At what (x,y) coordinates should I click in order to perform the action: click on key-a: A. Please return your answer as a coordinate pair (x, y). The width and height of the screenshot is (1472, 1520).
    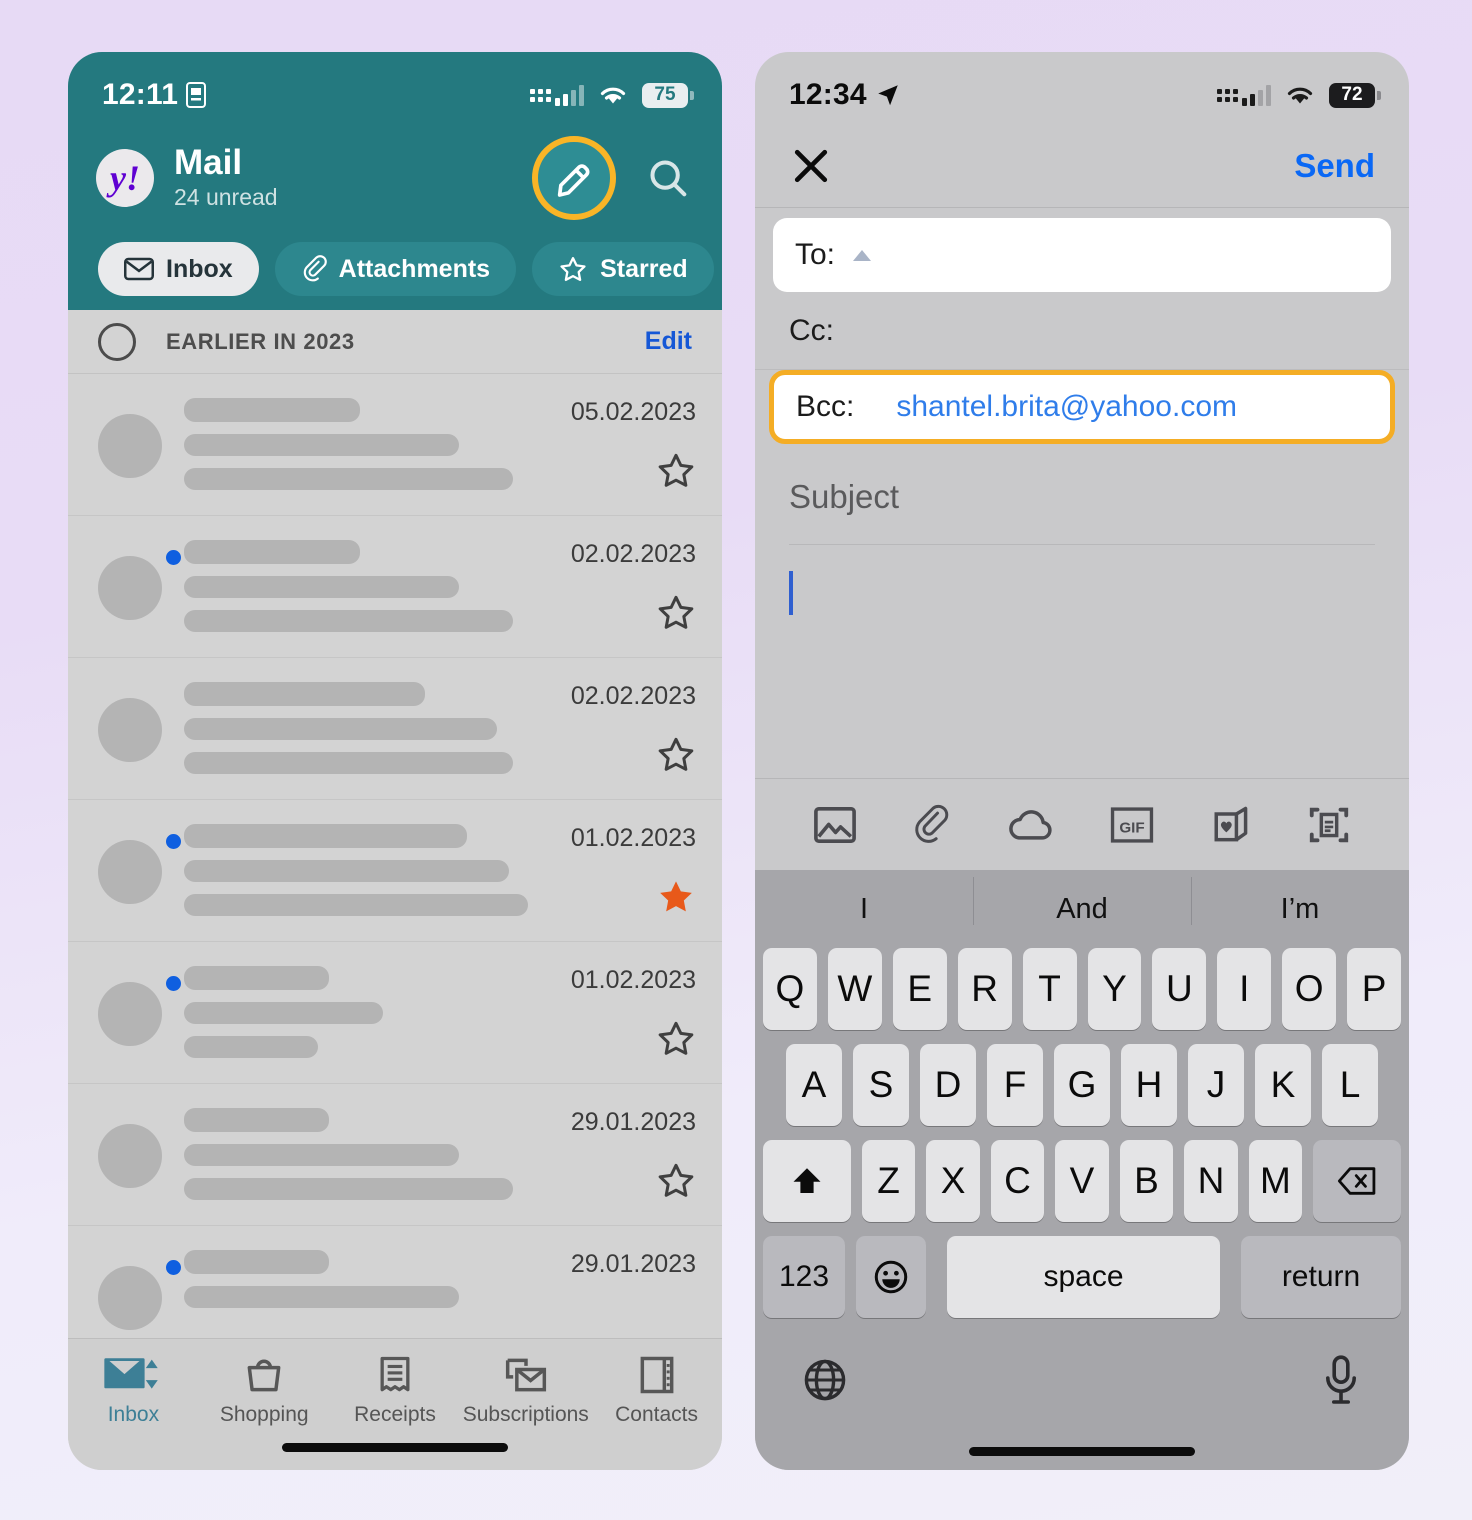
    Looking at the image, I should click on (814, 1085).